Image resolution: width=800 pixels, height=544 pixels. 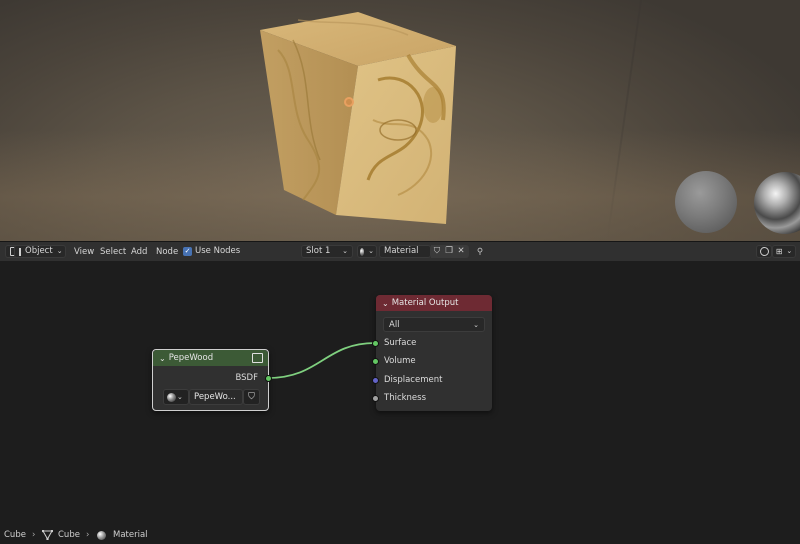 What do you see at coordinates (706, 202) in the screenshot?
I see `diffuse-reference-sphere` at bounding box center [706, 202].